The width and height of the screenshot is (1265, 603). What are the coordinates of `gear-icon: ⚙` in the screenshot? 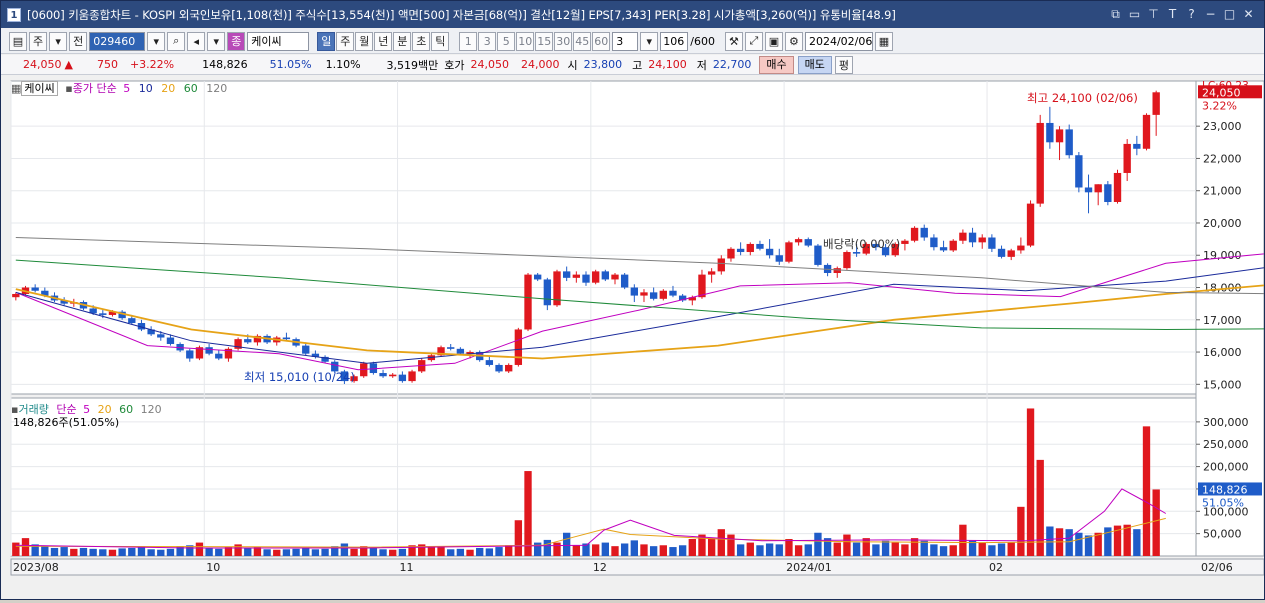 It's located at (793, 41).